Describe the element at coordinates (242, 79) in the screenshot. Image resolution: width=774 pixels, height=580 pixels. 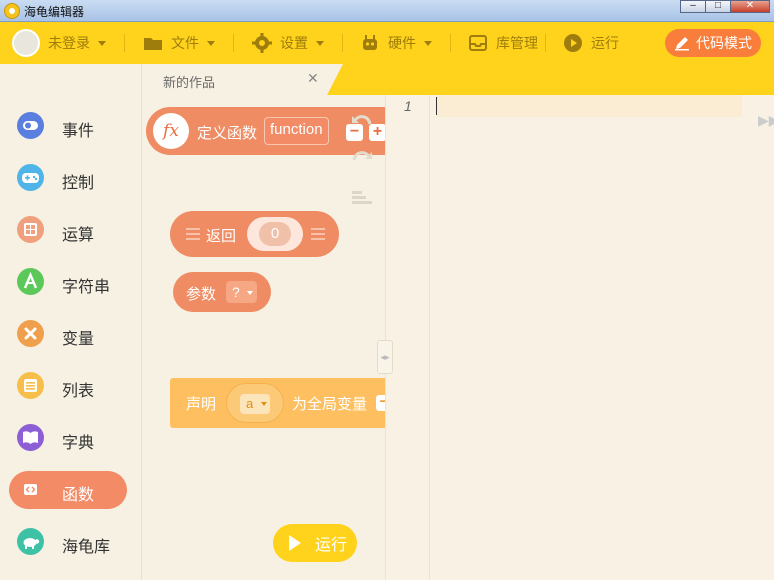
I see `tab-new-work: 新的作品 ✕` at that location.